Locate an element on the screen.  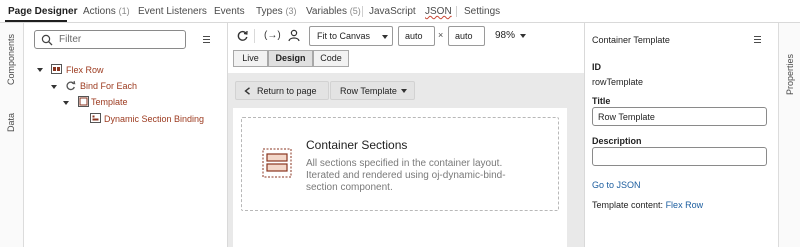
left-vertical-tabs: Components Data is located at coordinates (12, 135).